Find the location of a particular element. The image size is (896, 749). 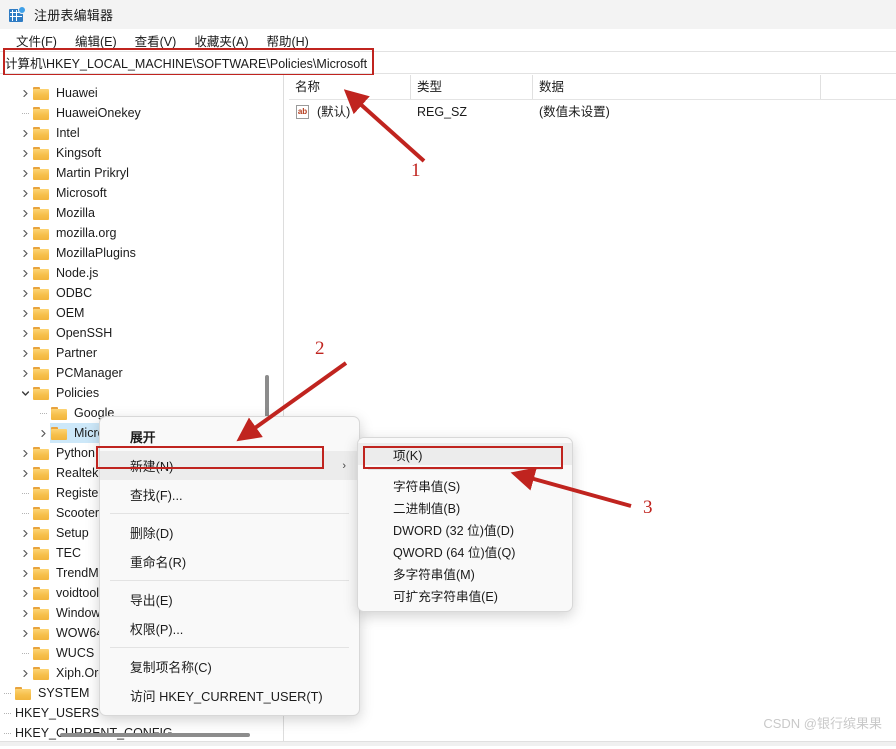

tree-item-oem: OEM is located at coordinates (134, 313).